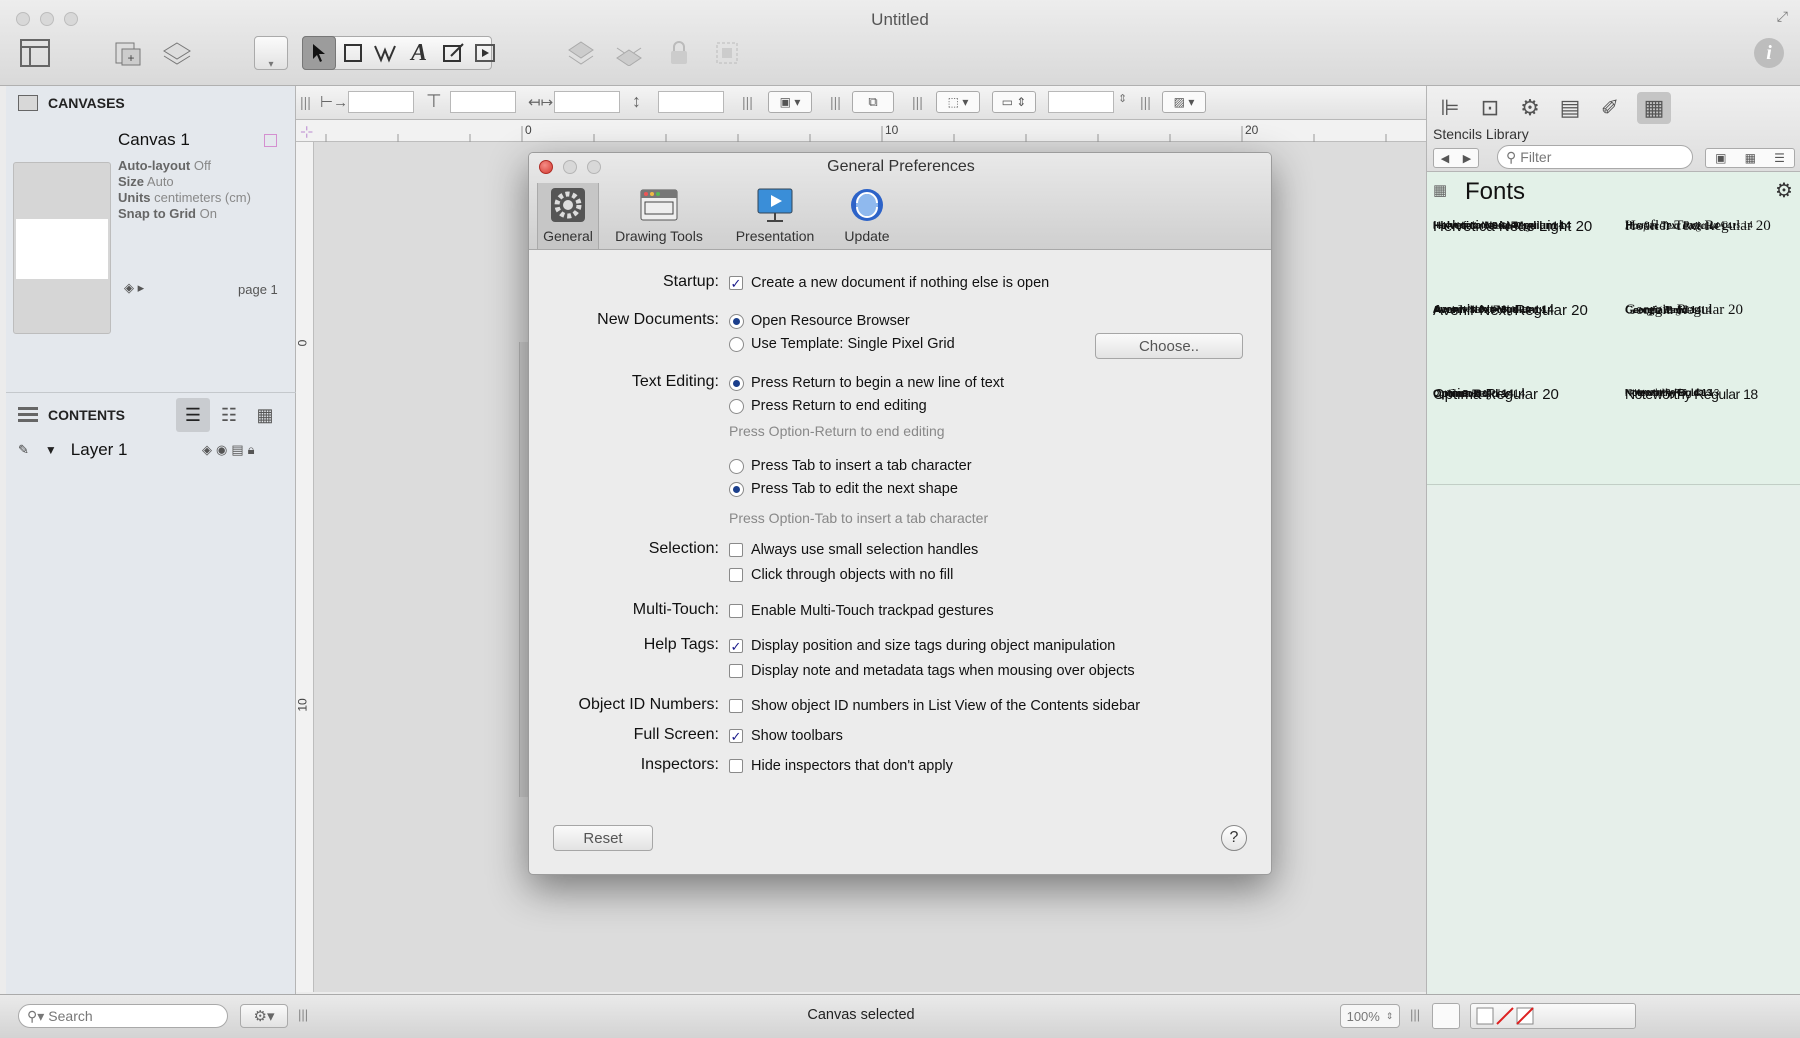 Image resolution: width=1800 pixels, height=1038 pixels. I want to click on layers-toggle-icon: ◈ ▸, so click(134, 288).